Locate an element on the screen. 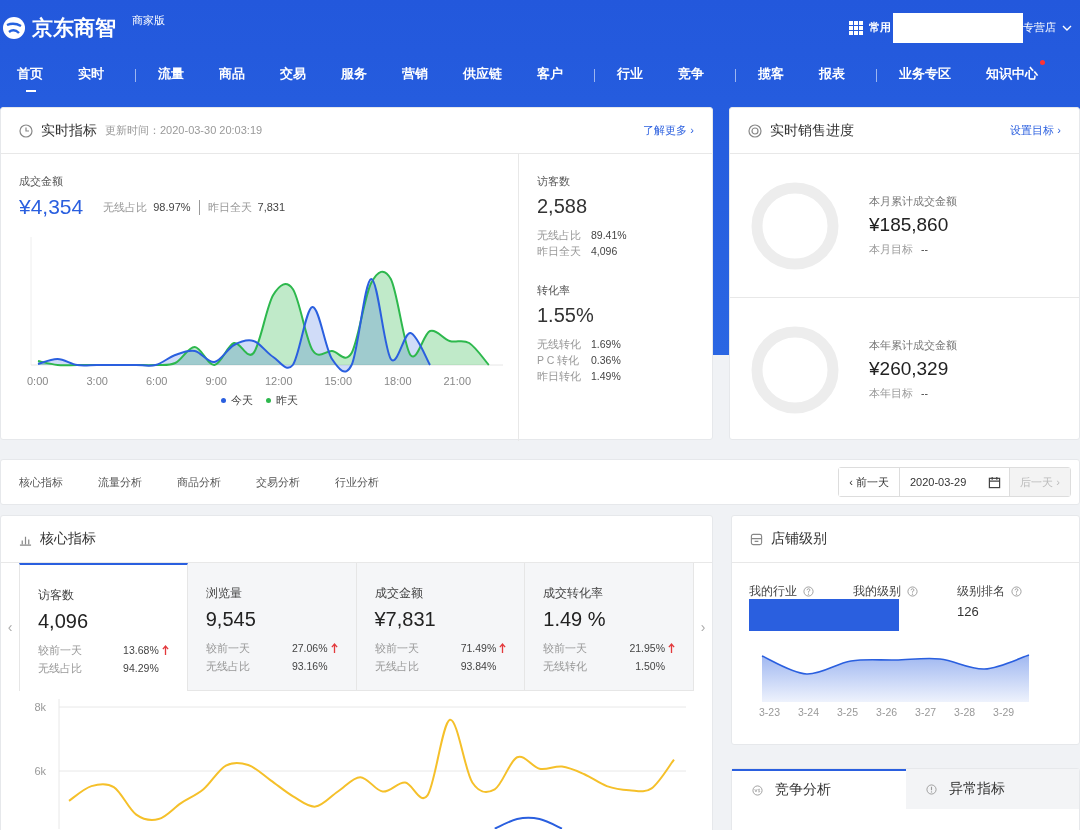 The height and width of the screenshot is (830, 1080). edition-label: 商家版 is located at coordinates (148, 20).